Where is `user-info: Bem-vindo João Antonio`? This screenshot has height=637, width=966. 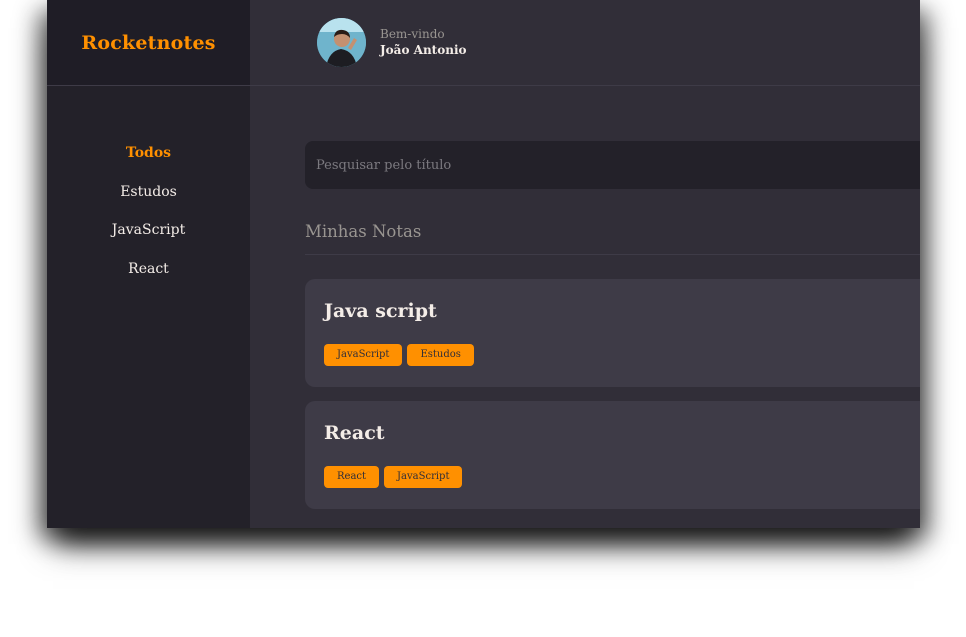
user-info: Bem-vindo João Antonio is located at coordinates (423, 42).